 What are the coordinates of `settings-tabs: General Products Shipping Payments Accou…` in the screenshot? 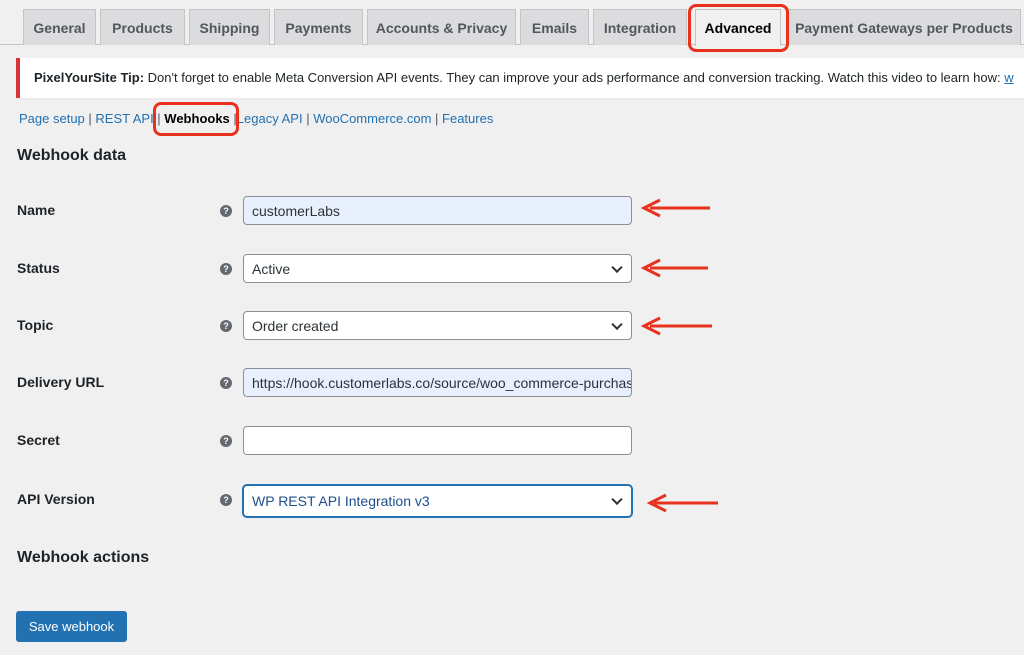 It's located at (512, 23).